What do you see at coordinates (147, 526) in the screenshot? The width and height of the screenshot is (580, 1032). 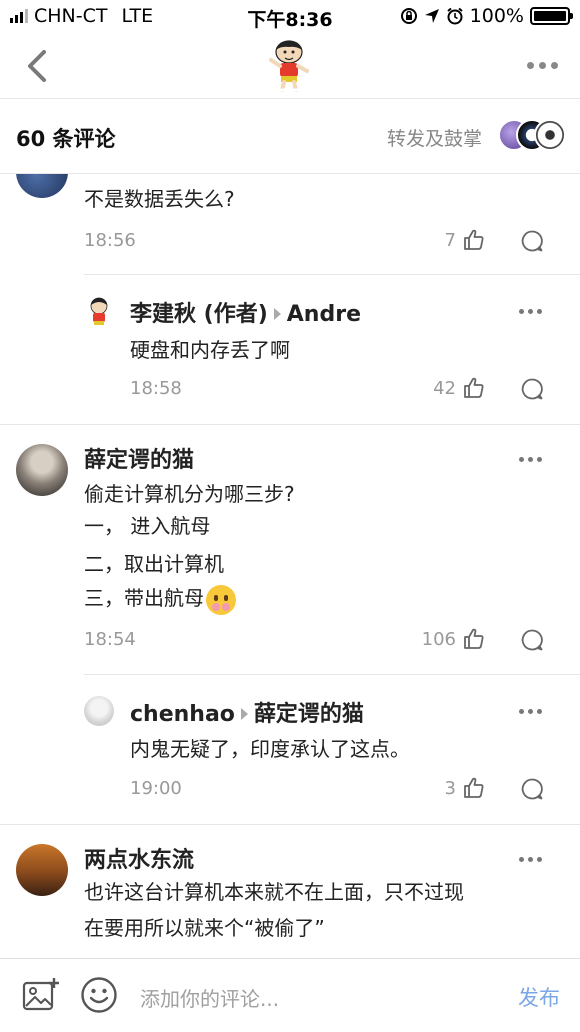 I see `comment-line: 一， 进入航母` at bounding box center [147, 526].